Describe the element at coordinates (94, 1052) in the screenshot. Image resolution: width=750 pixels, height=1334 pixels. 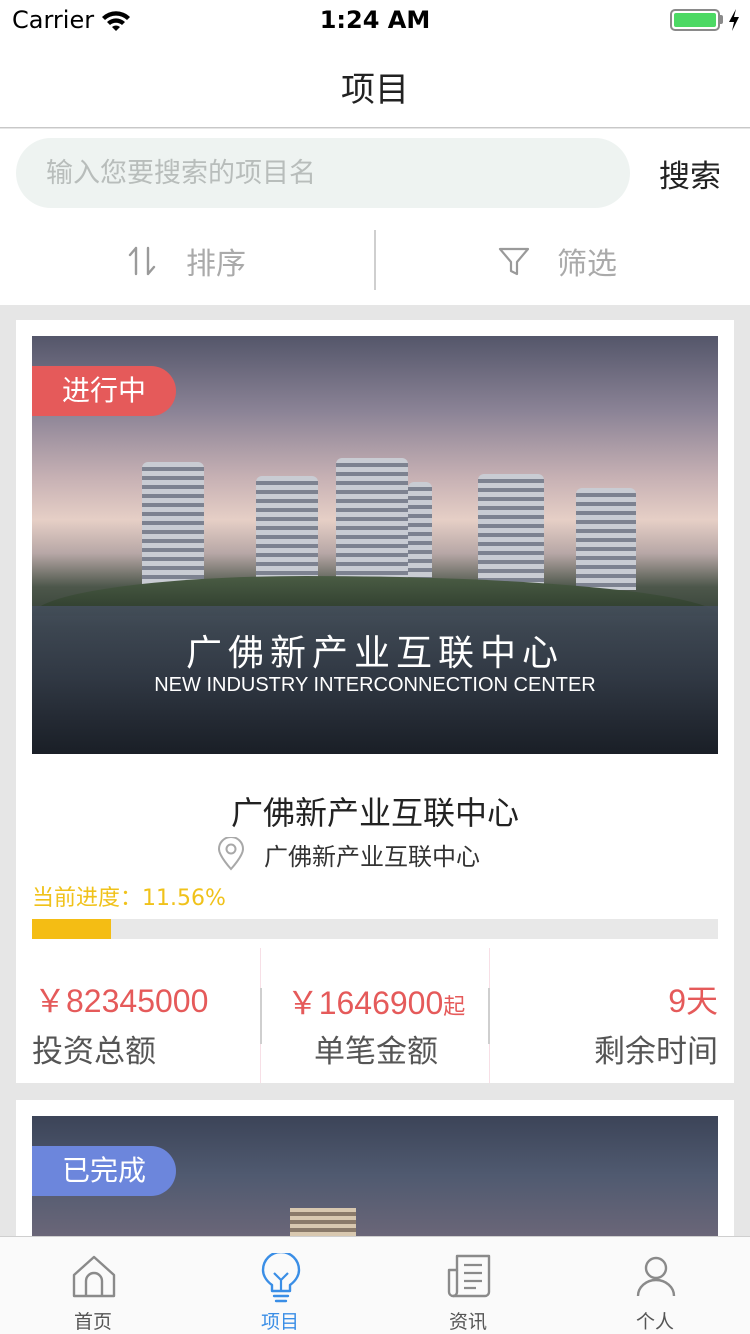
I see `total-investment-label: 投资总额` at that location.